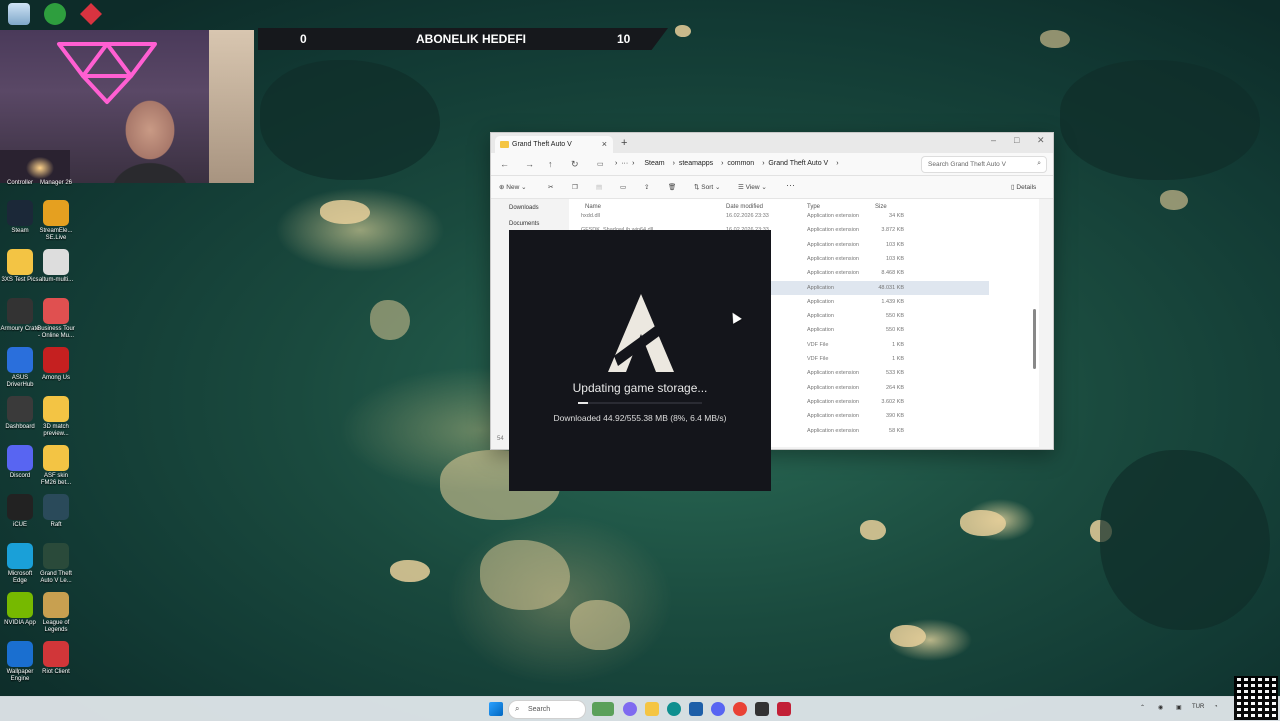 The width and height of the screenshot is (1280, 721). Describe the element at coordinates (55, 14) in the screenshot. I see `xbox-icon` at that location.